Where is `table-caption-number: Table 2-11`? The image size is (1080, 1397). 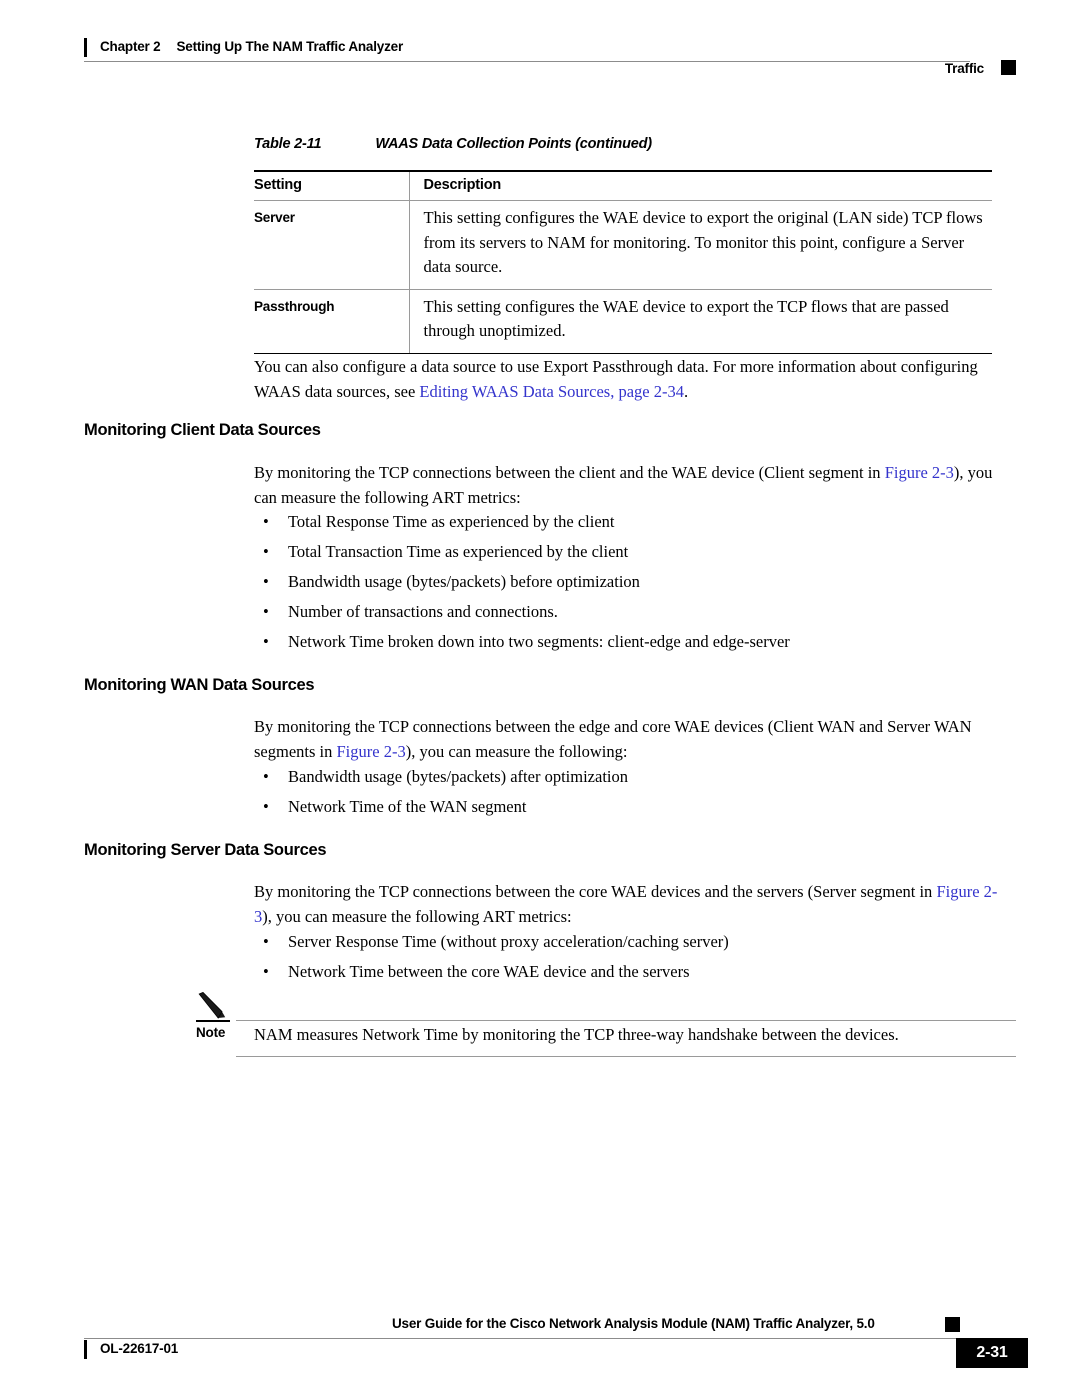
table-caption-number: Table 2-11 is located at coordinates (288, 144).